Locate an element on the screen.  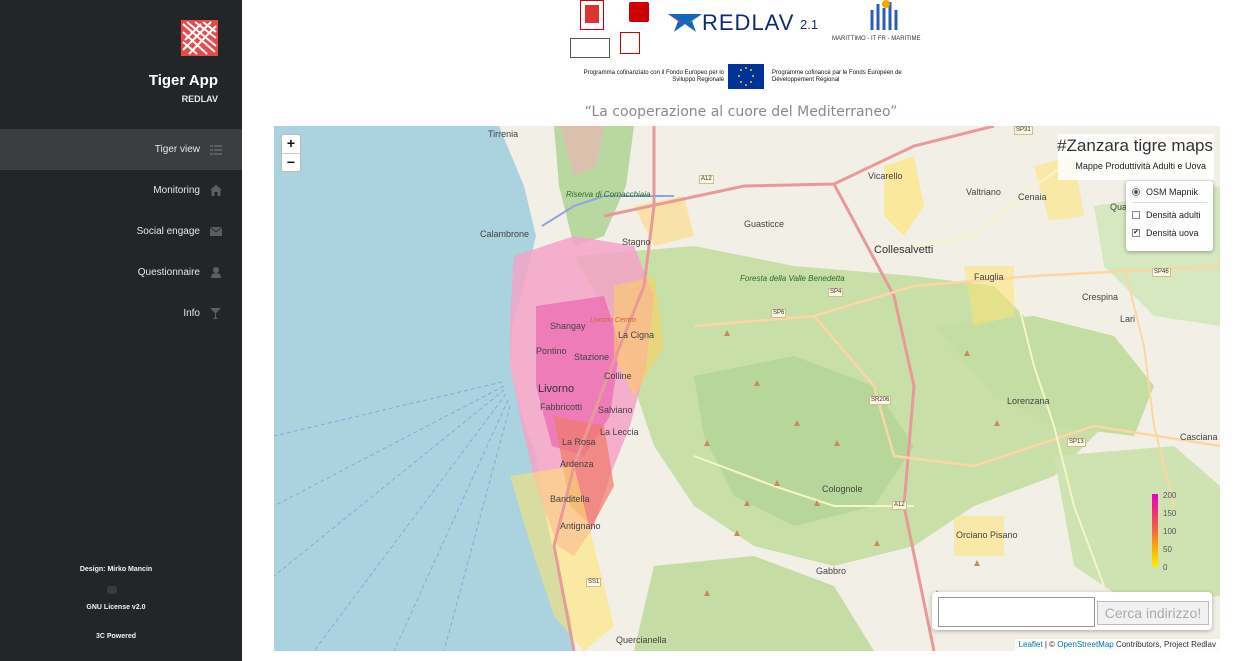
road-label: SP4 is located at coordinates (836, 292).